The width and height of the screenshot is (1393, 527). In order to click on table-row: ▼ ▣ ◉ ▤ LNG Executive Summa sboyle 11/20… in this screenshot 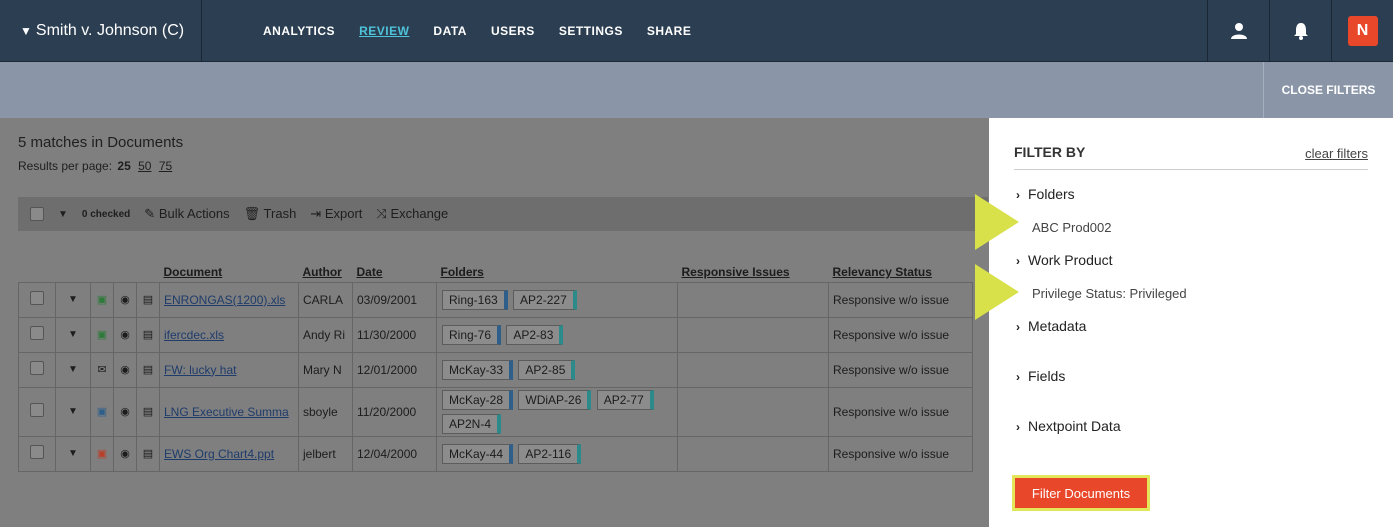, I will do `click(495, 411)`.